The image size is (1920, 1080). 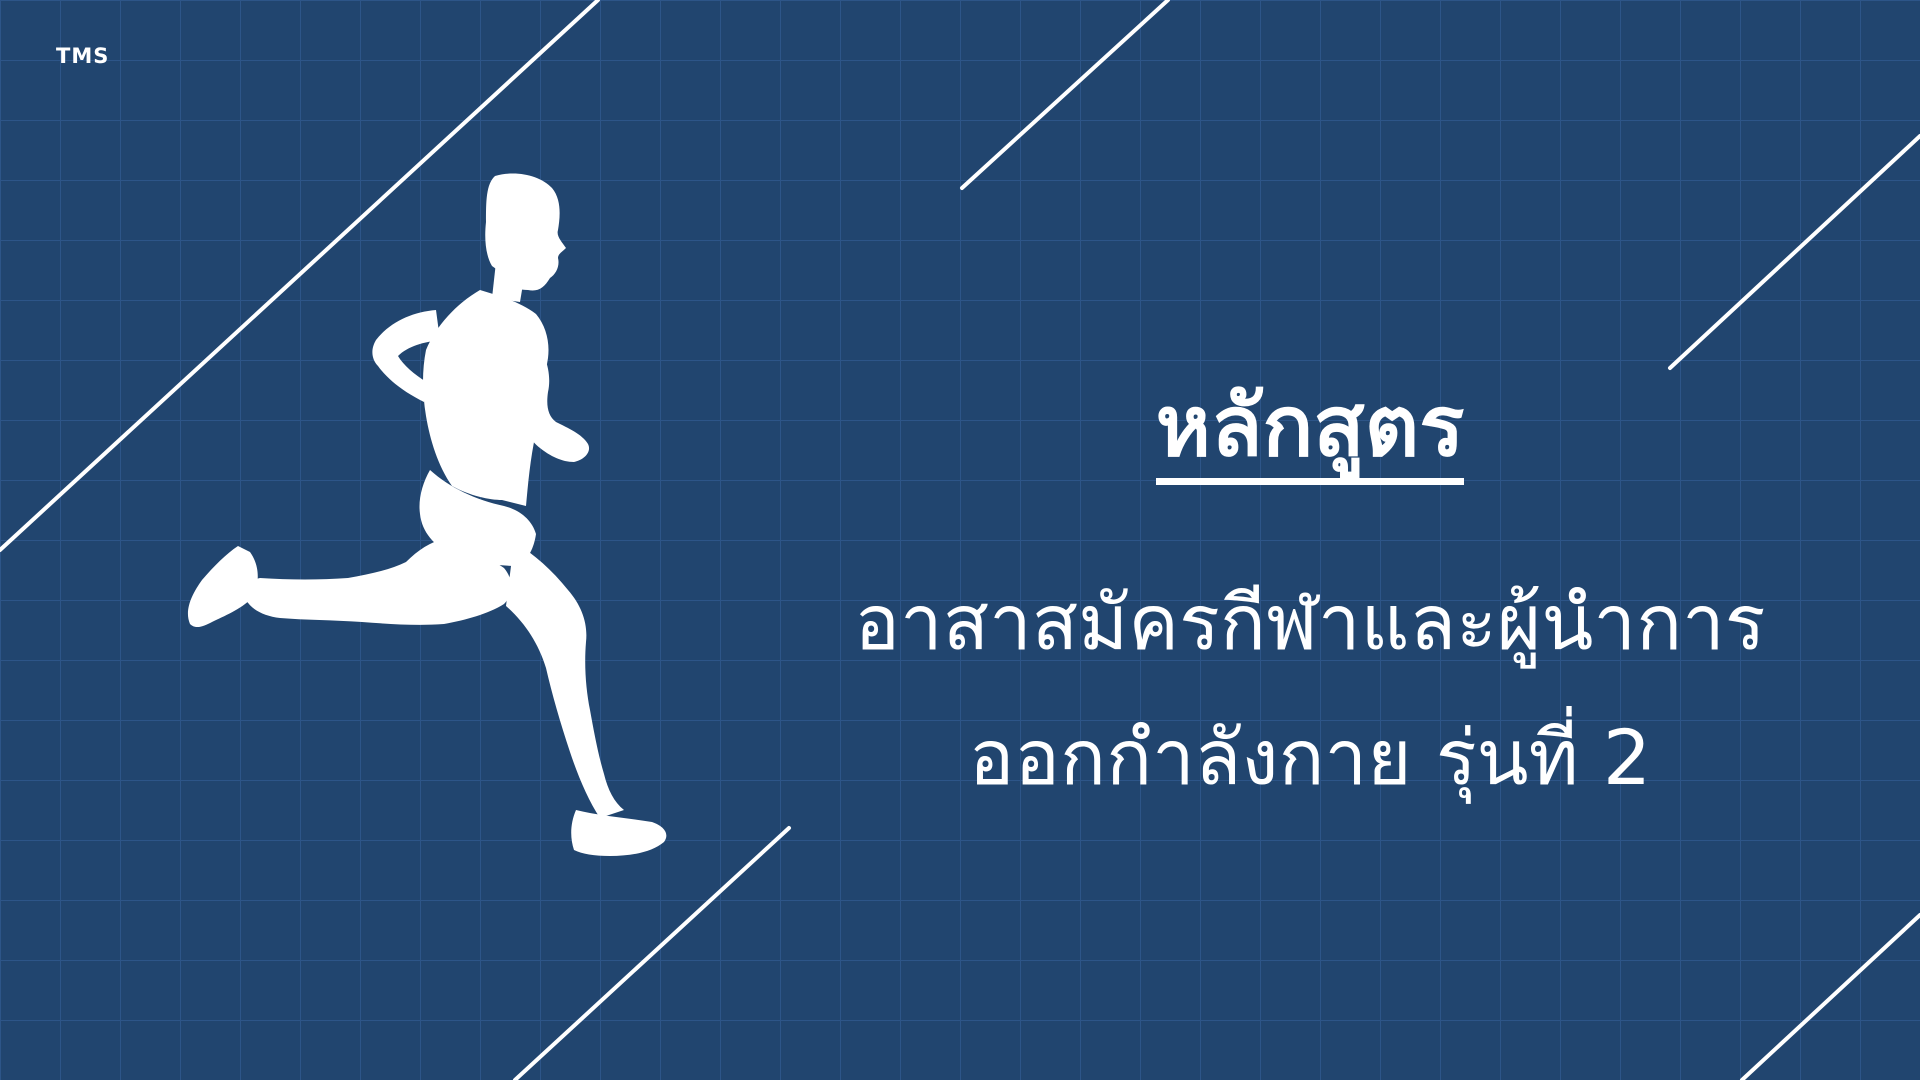 I want to click on runner-front-leg, so click(x=565, y=680).